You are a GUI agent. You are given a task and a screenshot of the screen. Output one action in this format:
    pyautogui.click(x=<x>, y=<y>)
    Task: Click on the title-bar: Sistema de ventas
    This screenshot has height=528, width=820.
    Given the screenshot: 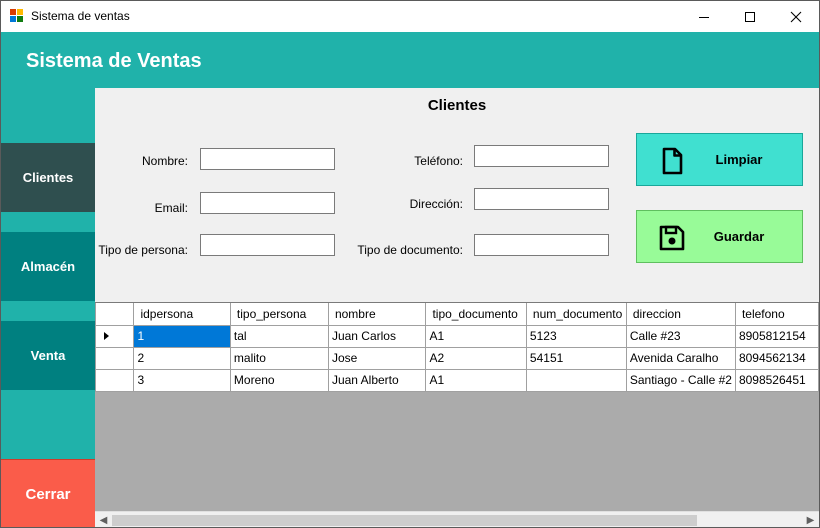 What is the action you would take?
    pyautogui.click(x=410, y=16)
    